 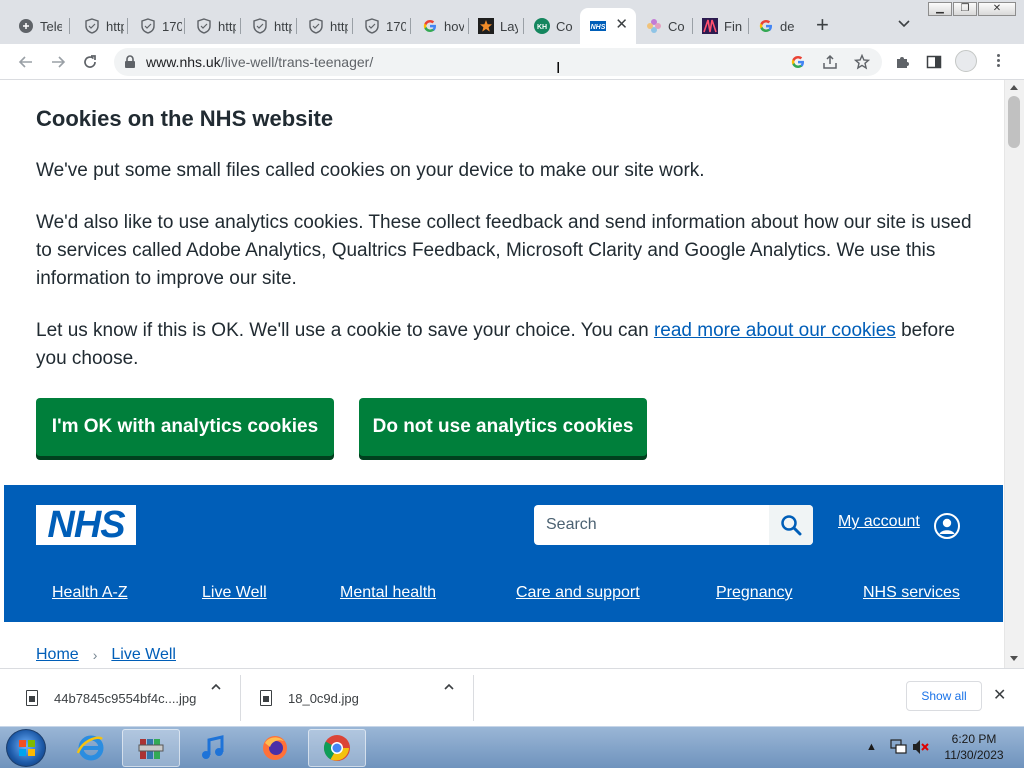 What do you see at coordinates (904, 23) in the screenshot?
I see `tab-search-chevron-icon` at bounding box center [904, 23].